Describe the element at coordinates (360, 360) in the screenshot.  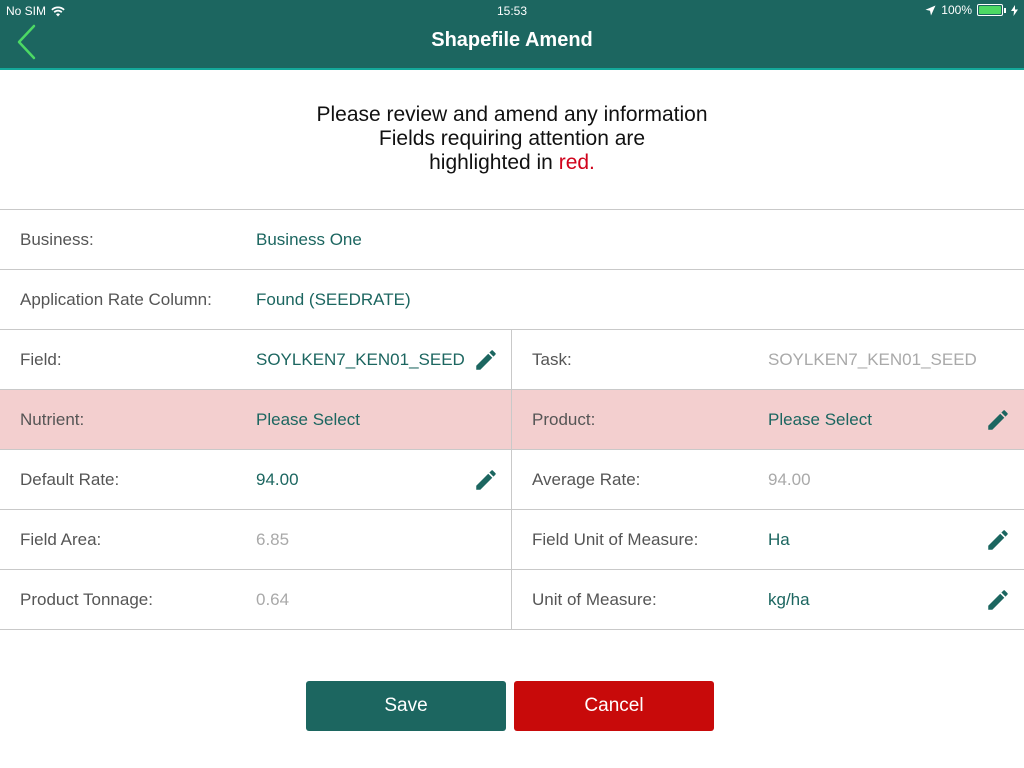
I see `field-value: SOYLKEN7_KEN01_SEED` at that location.